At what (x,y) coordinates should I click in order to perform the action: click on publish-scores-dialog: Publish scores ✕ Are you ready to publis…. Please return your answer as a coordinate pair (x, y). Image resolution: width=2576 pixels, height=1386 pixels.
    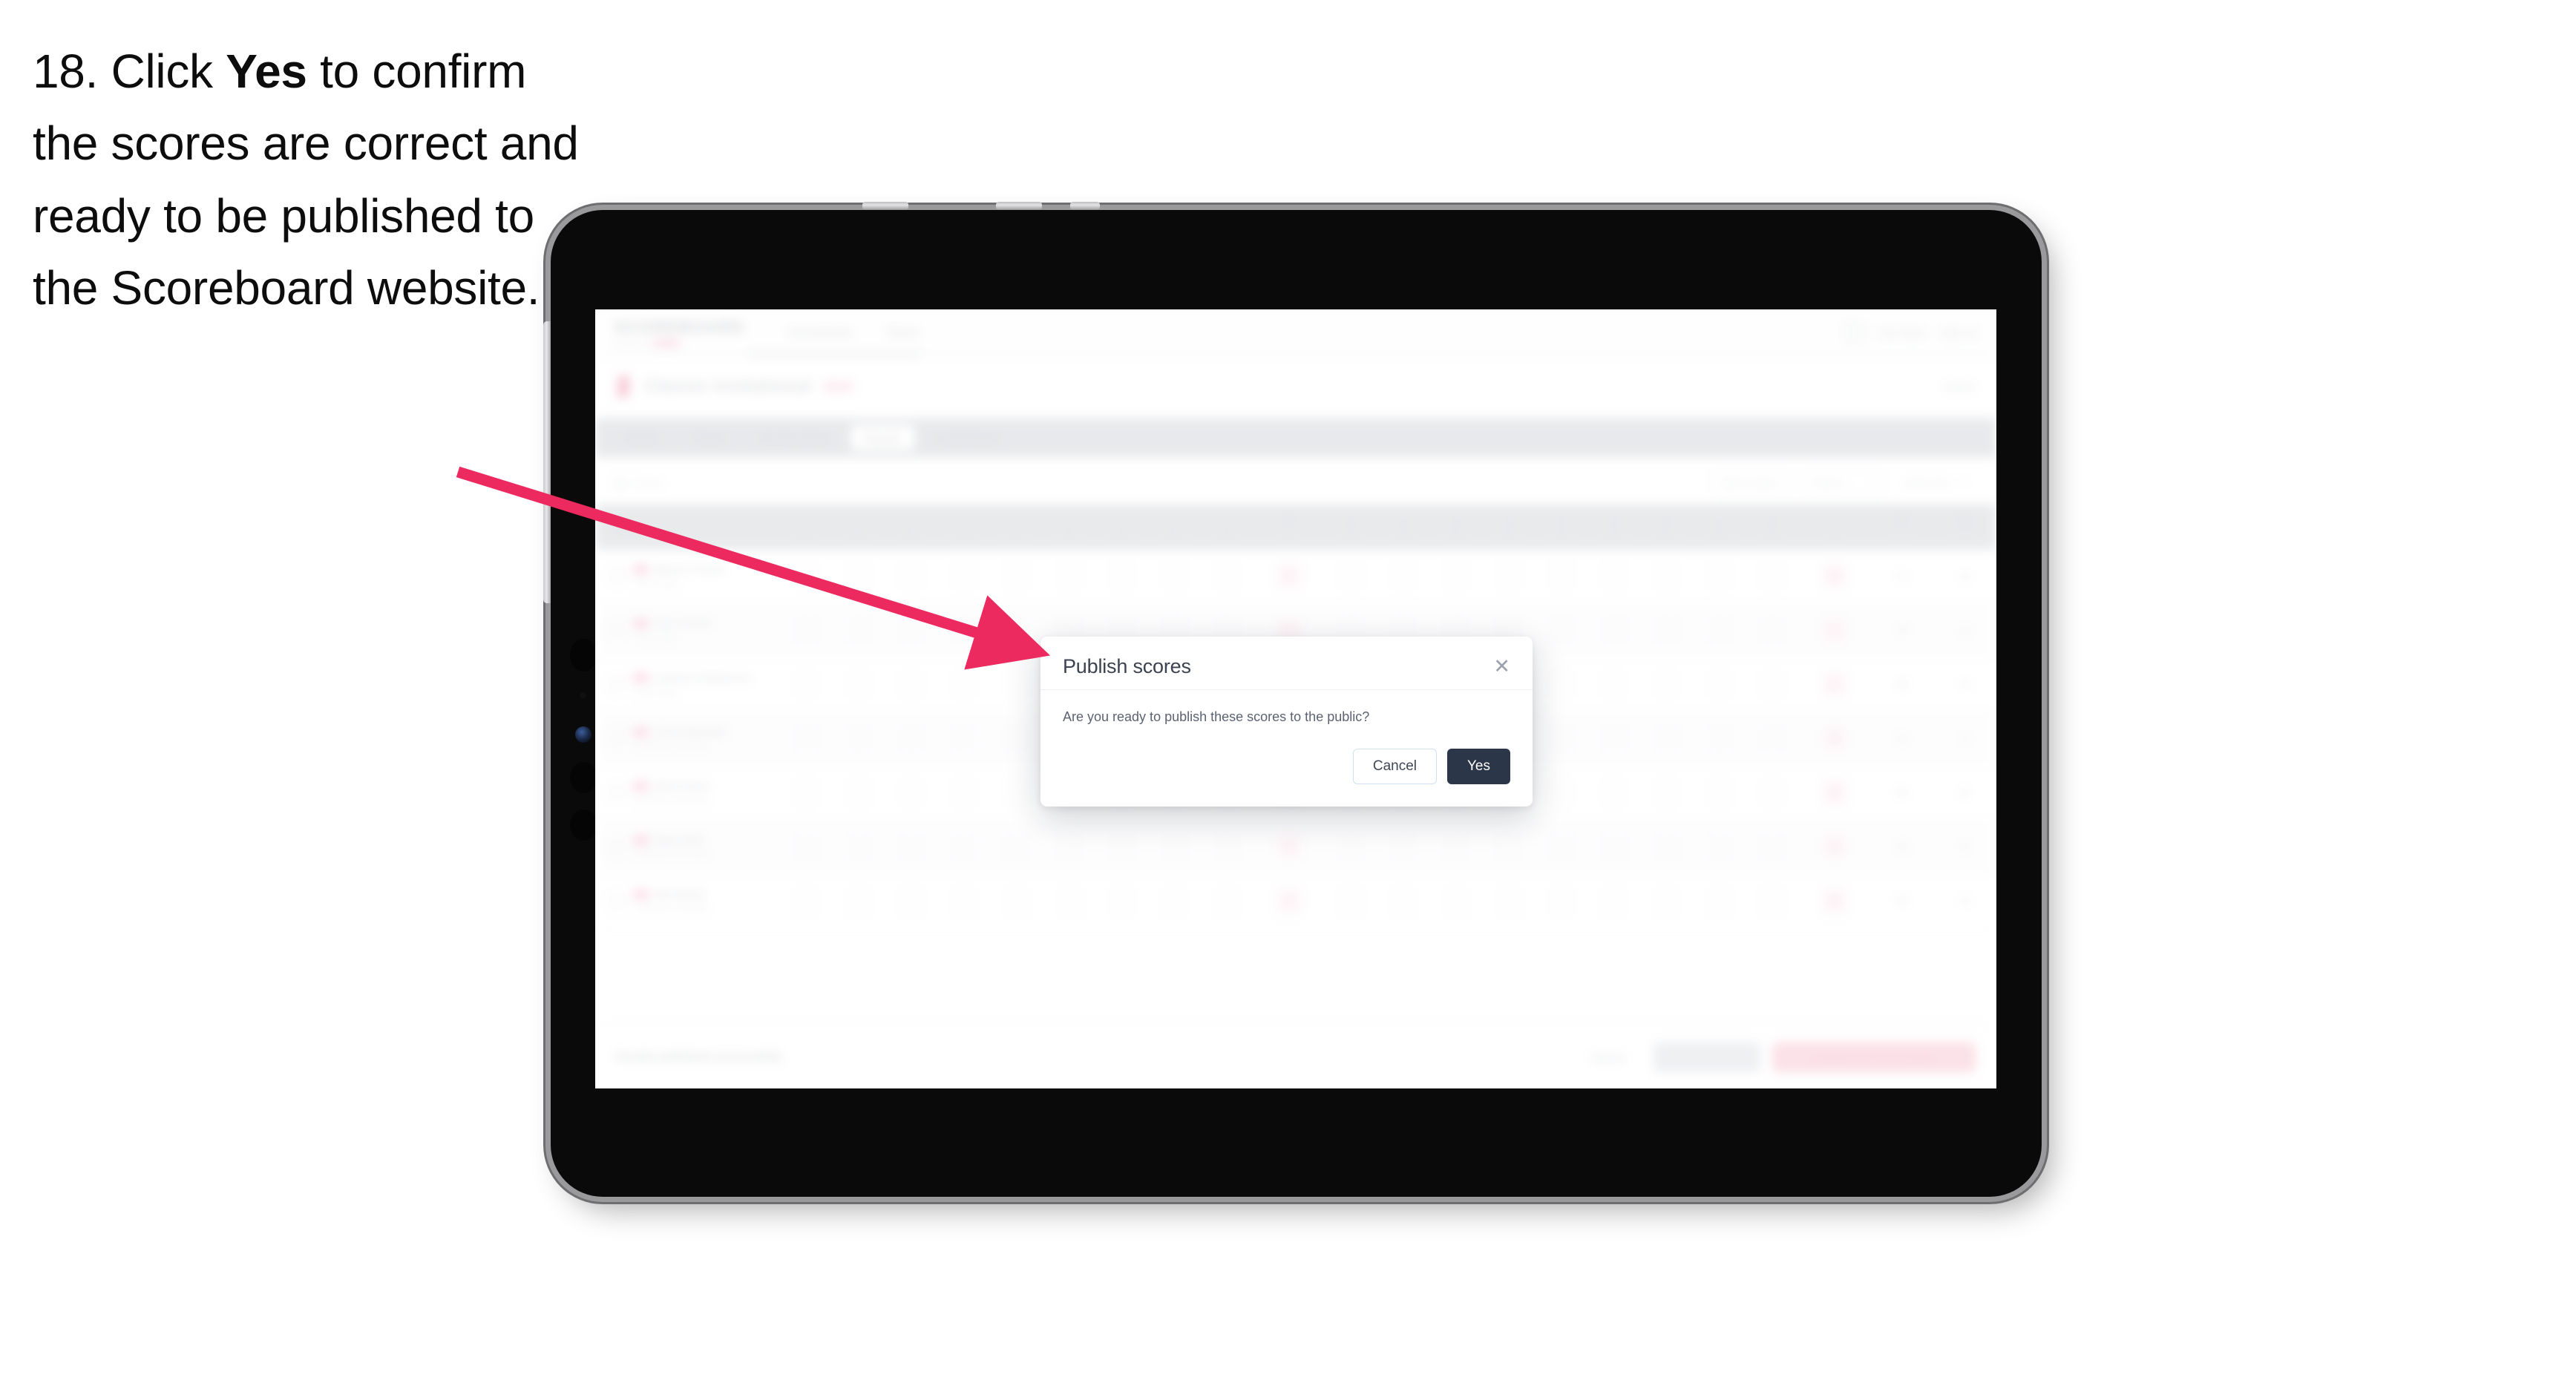
    Looking at the image, I should click on (1286, 722).